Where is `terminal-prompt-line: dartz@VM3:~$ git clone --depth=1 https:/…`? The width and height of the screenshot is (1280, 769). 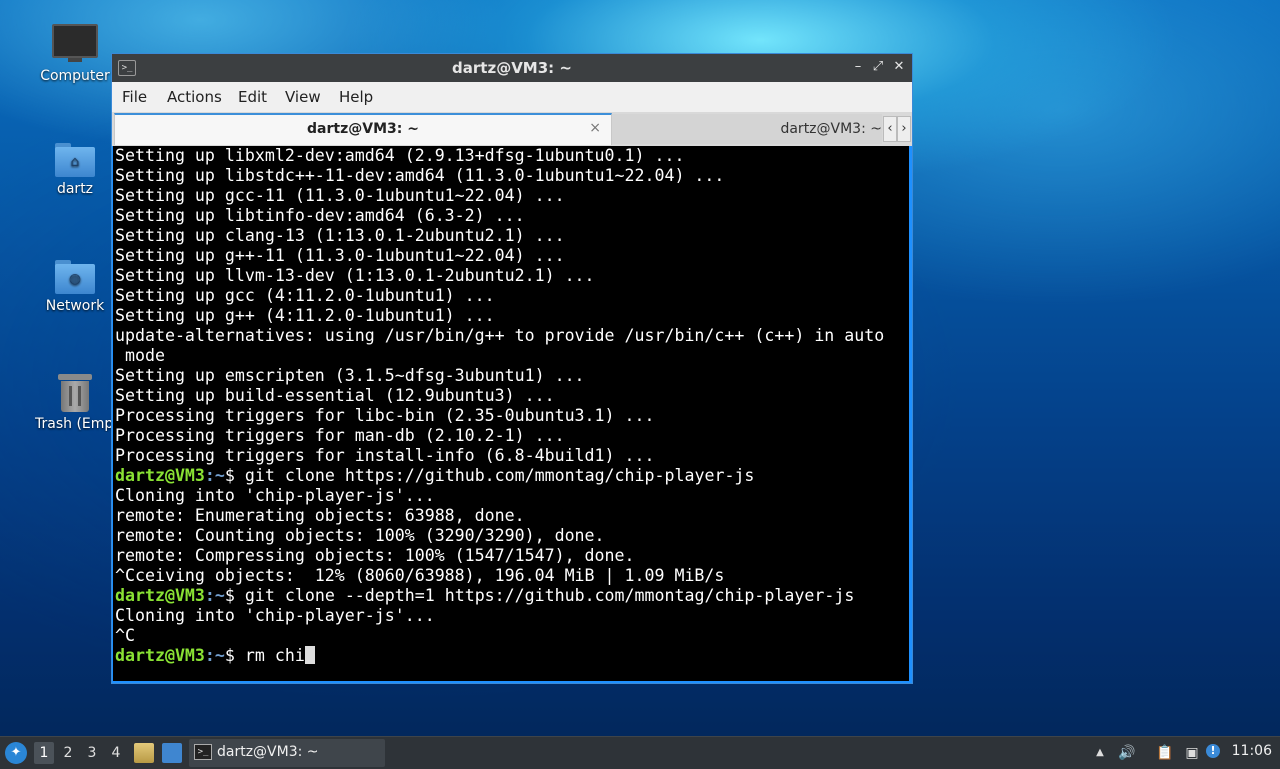 terminal-prompt-line: dartz@VM3:~$ git clone --depth=1 https:/… is located at coordinates (484, 596).